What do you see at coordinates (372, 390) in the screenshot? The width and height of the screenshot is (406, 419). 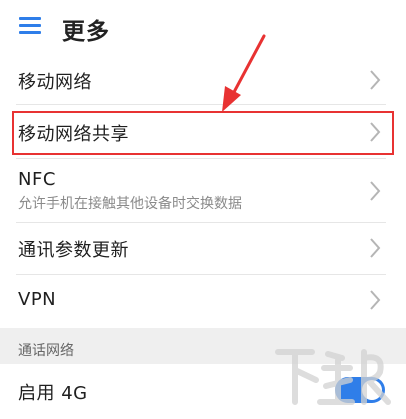 I see `toggle-knob` at bounding box center [372, 390].